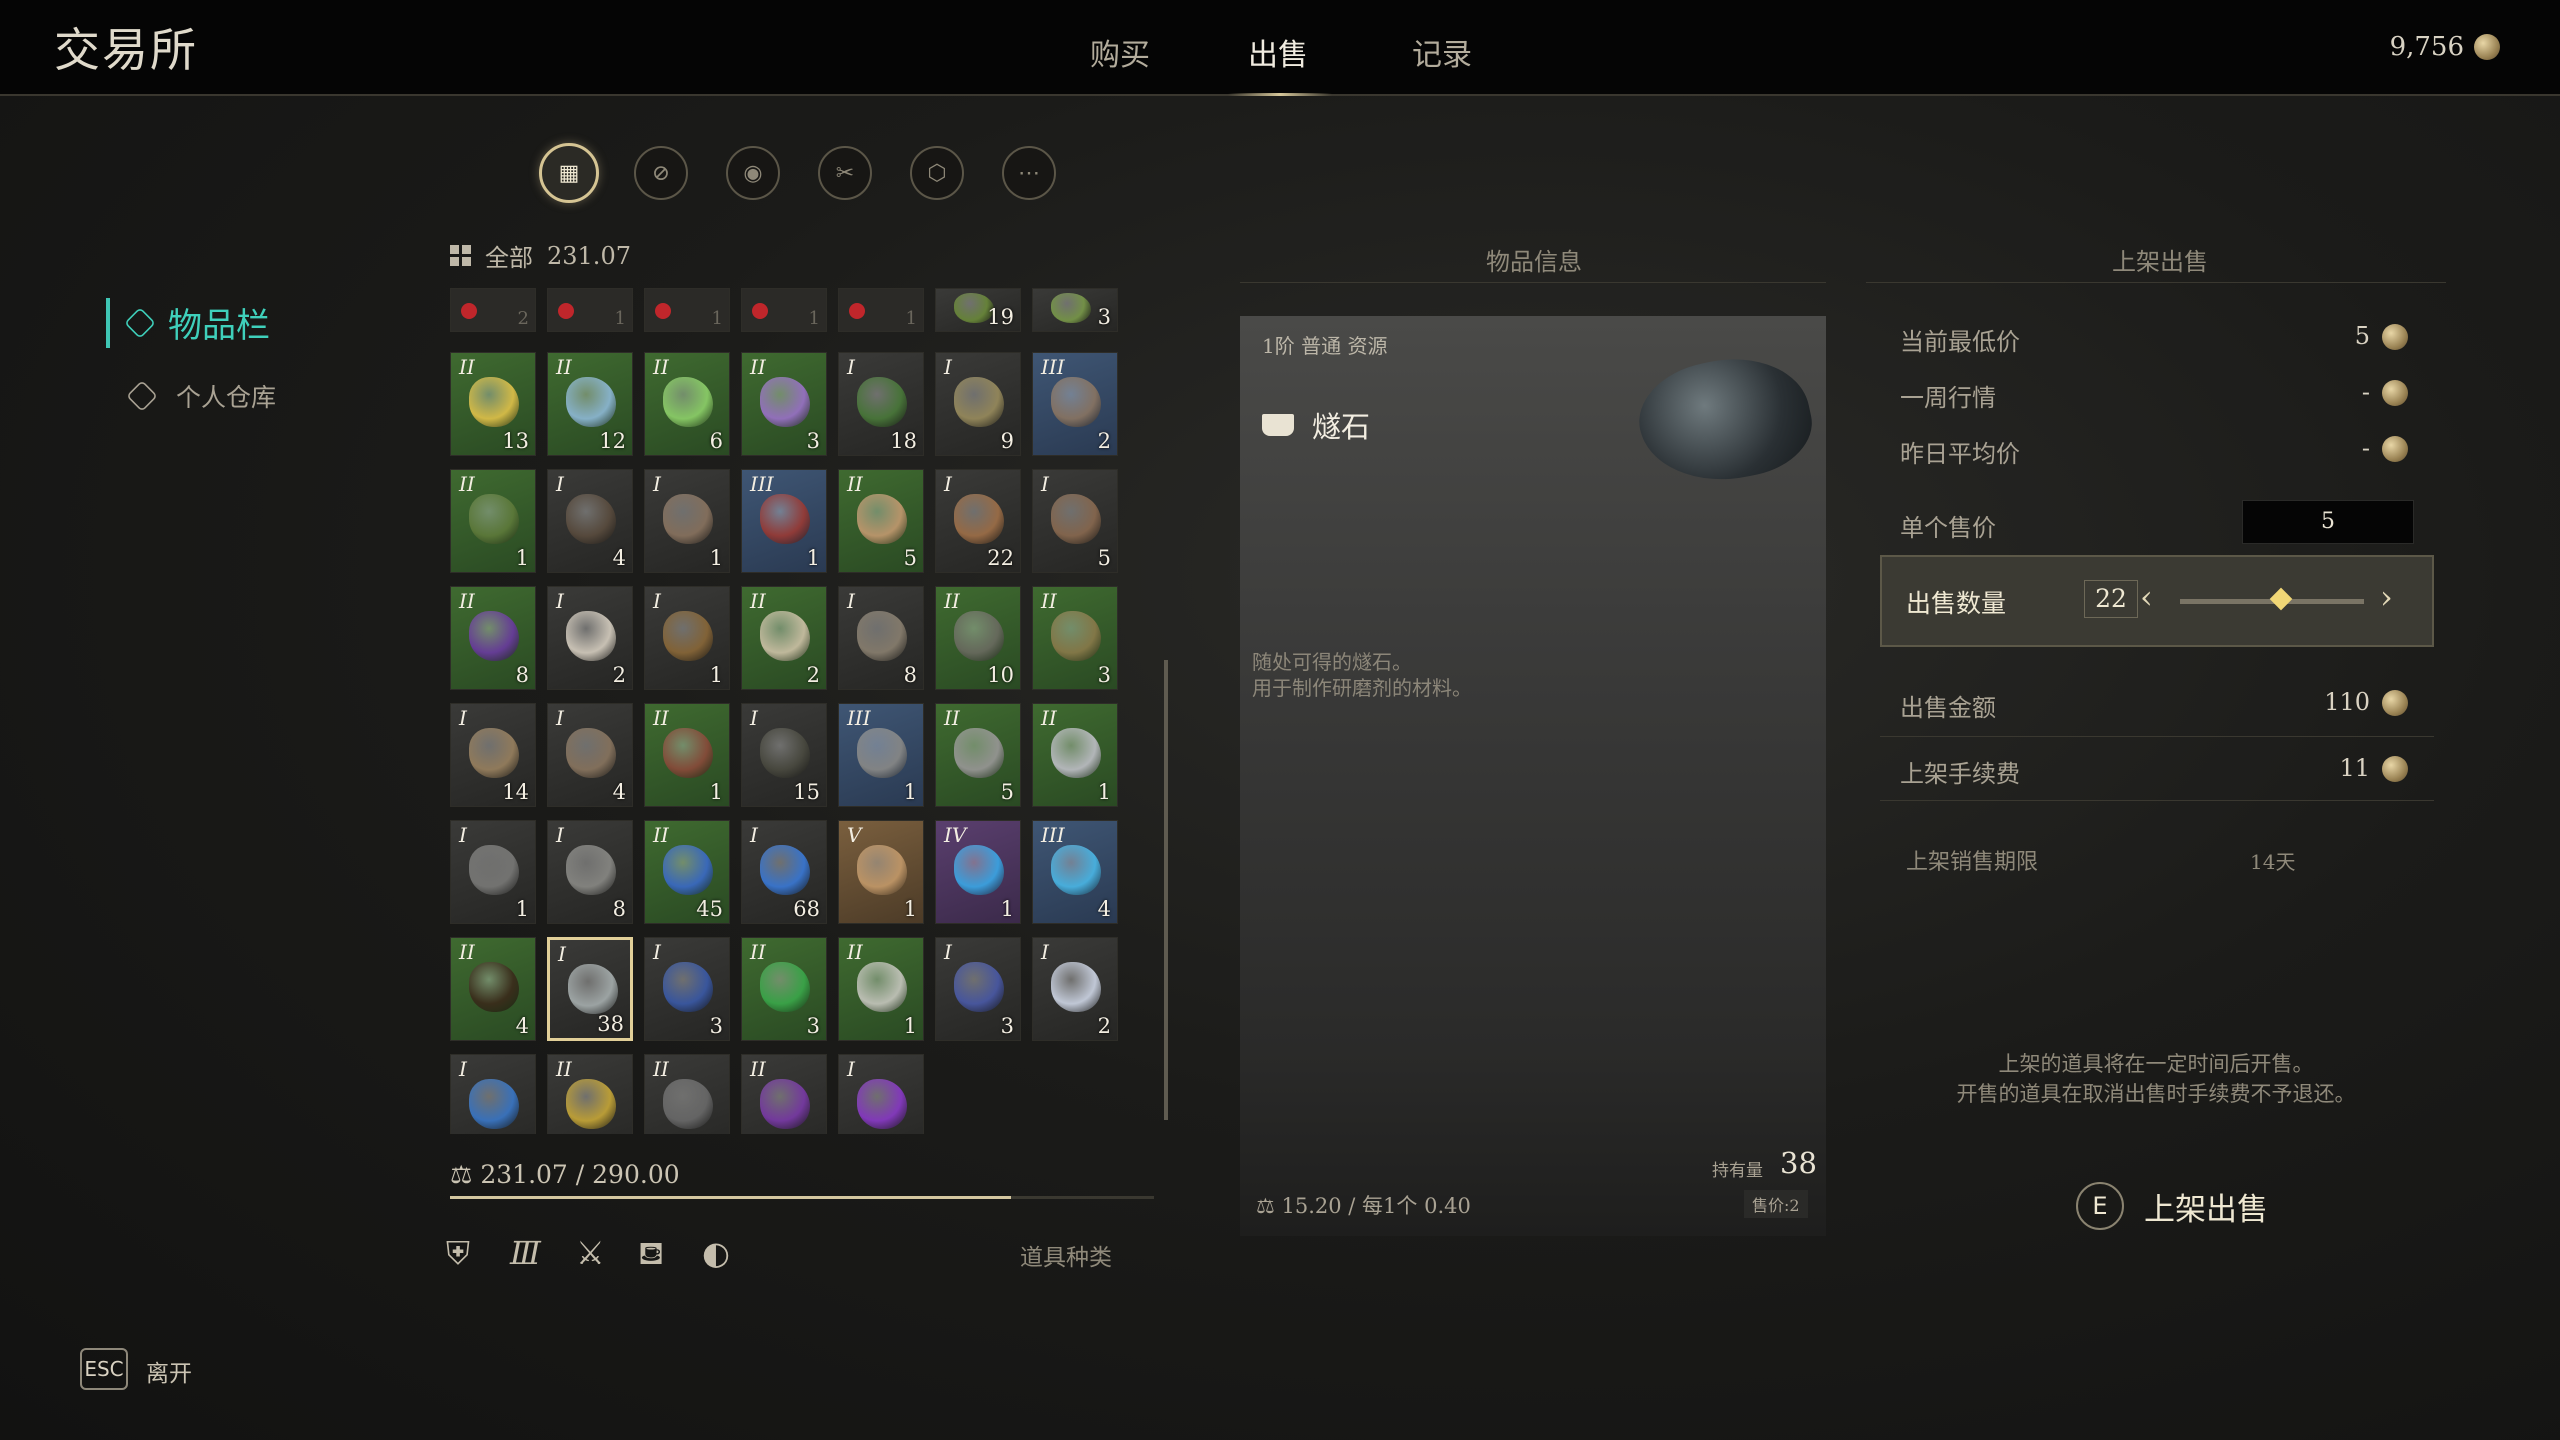  What do you see at coordinates (978, 404) in the screenshot?
I see `inventory-slot: I9` at bounding box center [978, 404].